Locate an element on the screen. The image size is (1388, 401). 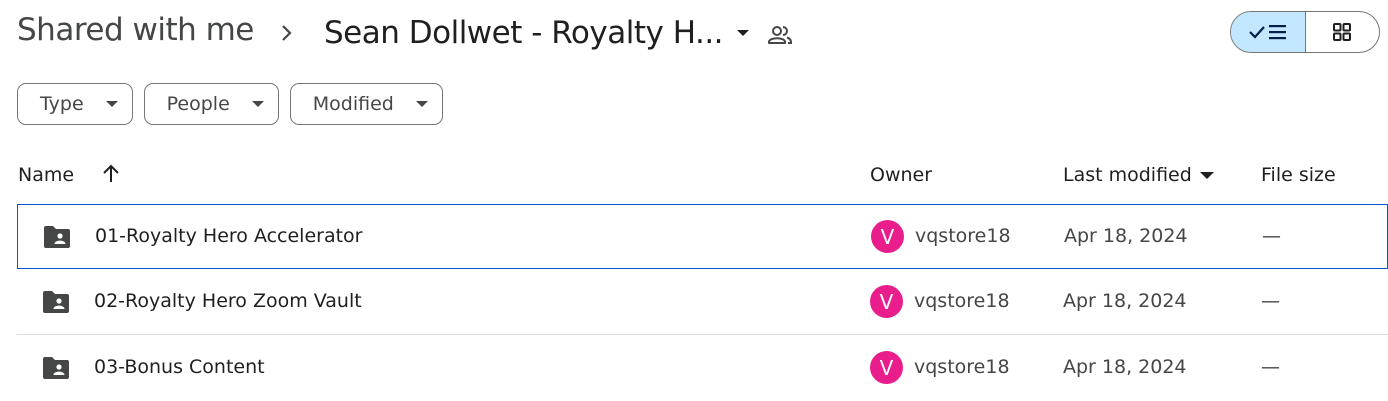
column-header-owner: Owner is located at coordinates (901, 175).